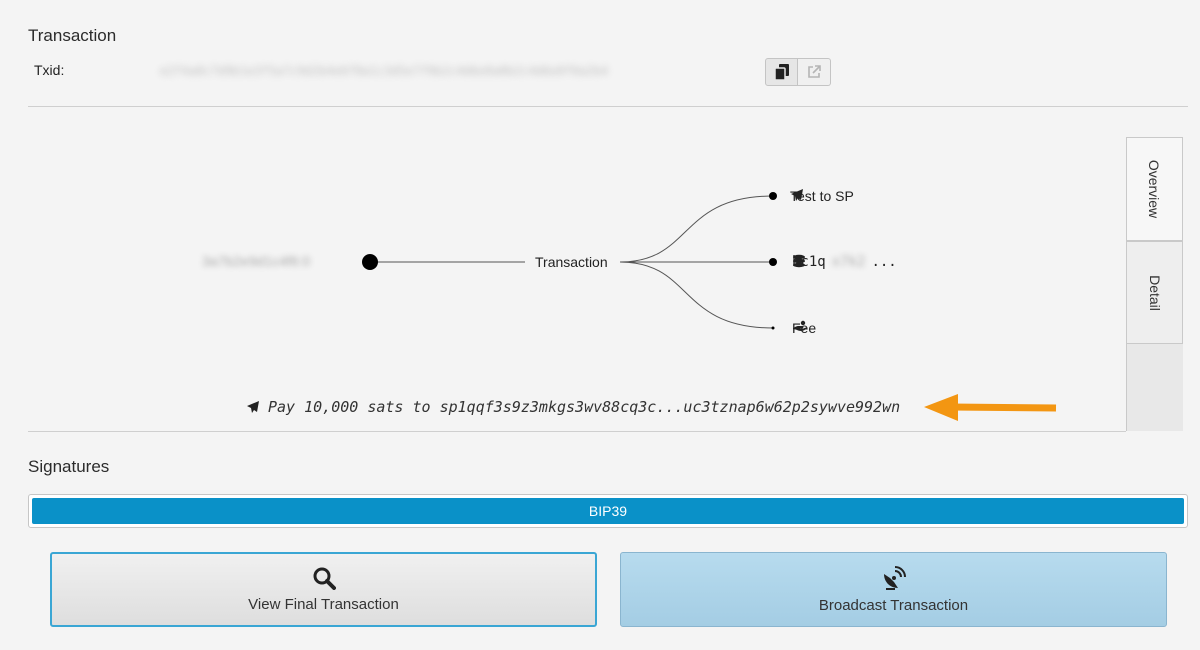 This screenshot has height=650, width=1200. I want to click on output-fee: Fee, so click(804, 328).